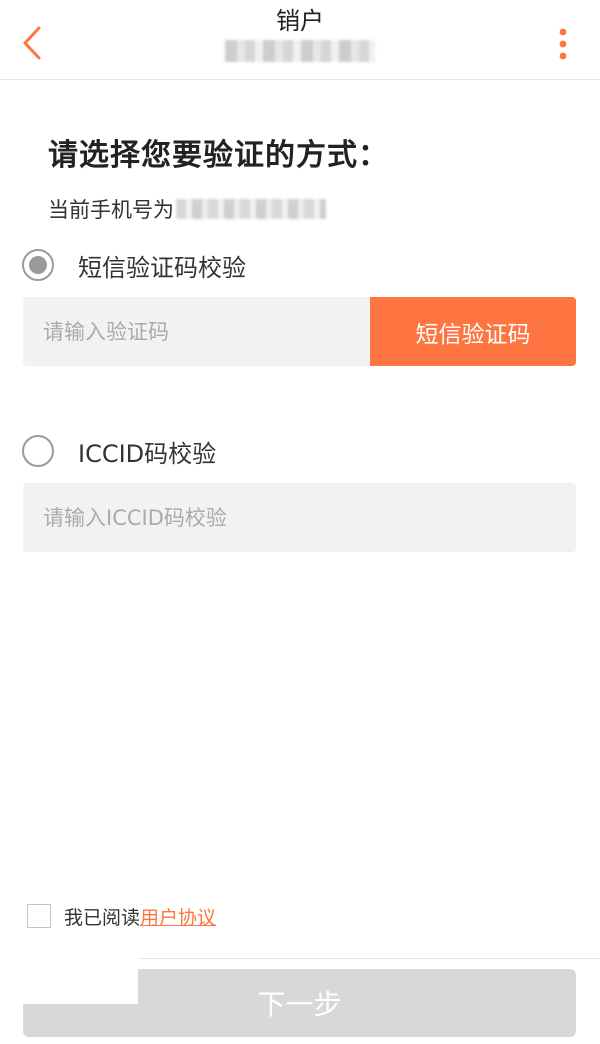 Image resolution: width=600 pixels, height=1044 pixels. I want to click on bottom-left-mask, so click(80, 981).